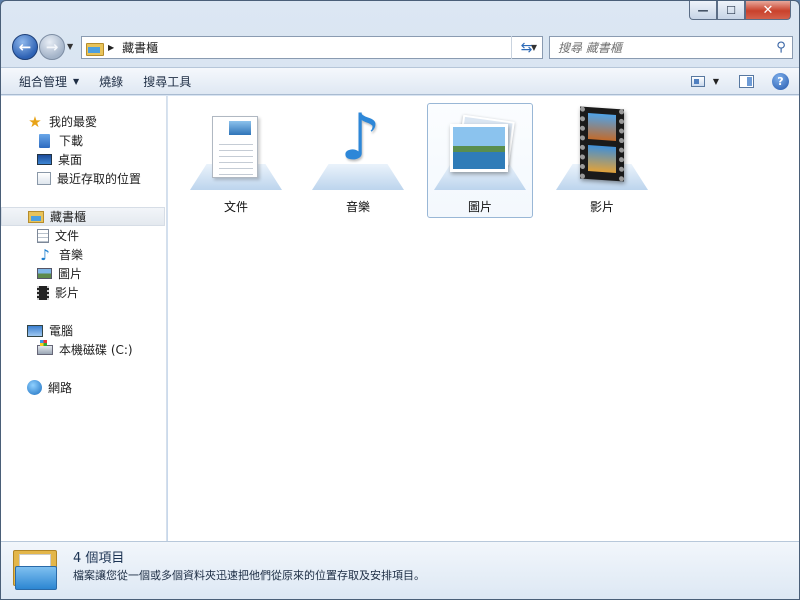  What do you see at coordinates (697, 81) in the screenshot?
I see `change-view-icon` at bounding box center [697, 81].